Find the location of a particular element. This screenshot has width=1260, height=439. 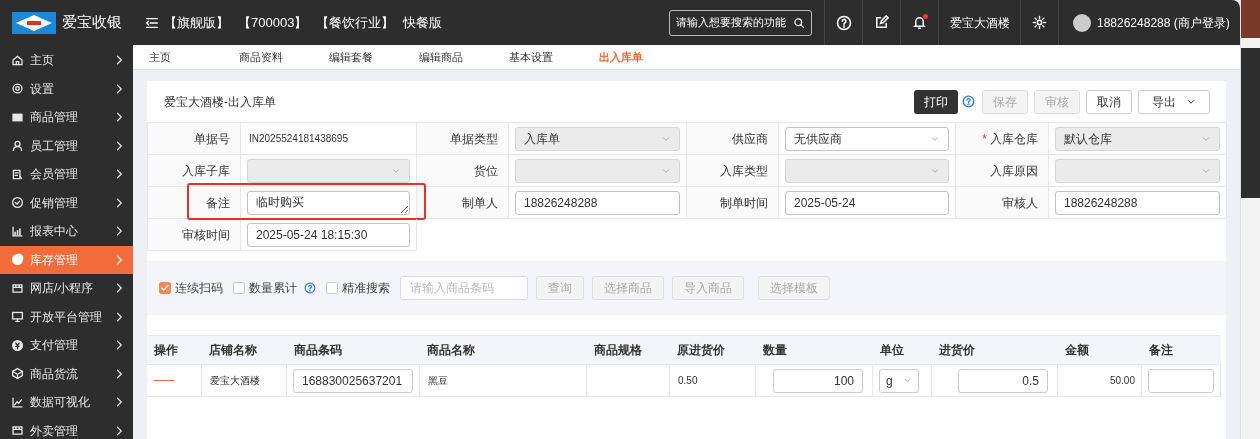

checkmark-icon is located at coordinates (165, 288).